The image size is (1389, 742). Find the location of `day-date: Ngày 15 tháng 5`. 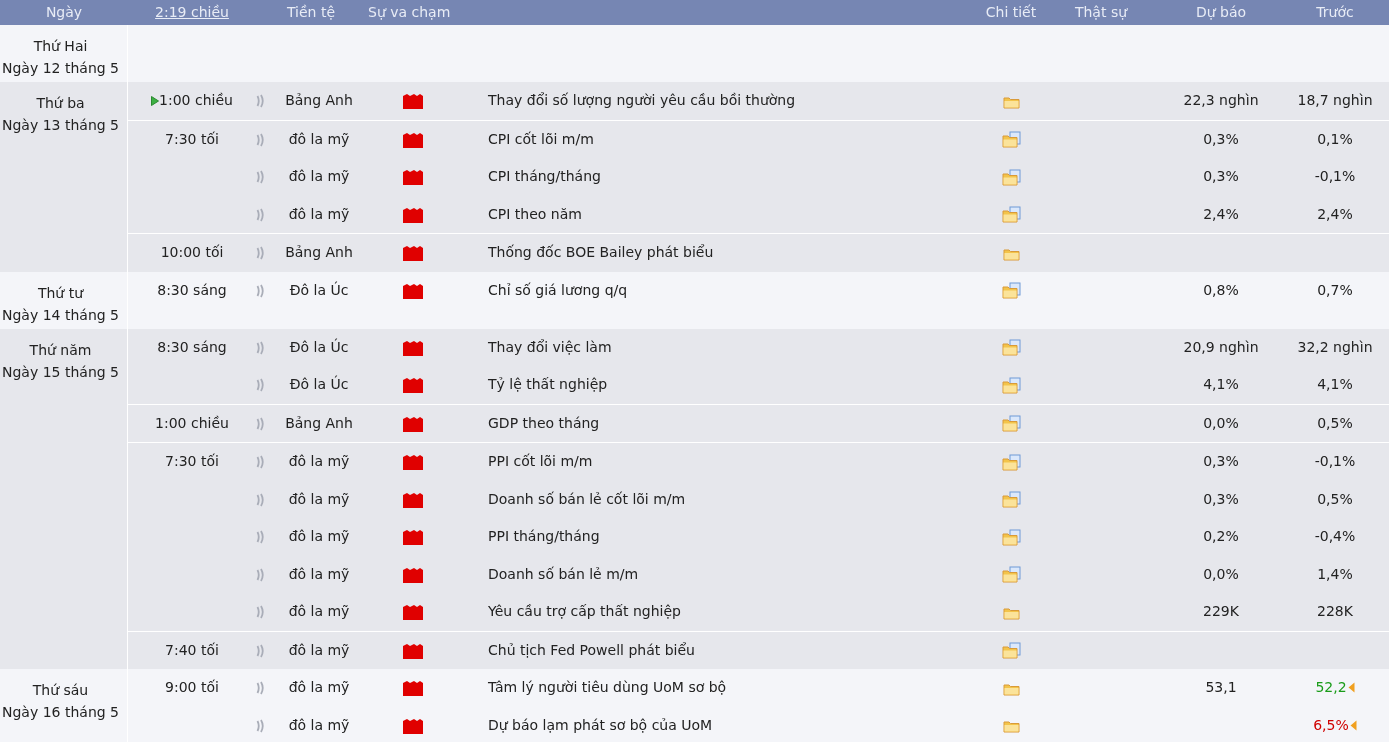

day-date: Ngày 15 tháng 5 is located at coordinates (60, 372).